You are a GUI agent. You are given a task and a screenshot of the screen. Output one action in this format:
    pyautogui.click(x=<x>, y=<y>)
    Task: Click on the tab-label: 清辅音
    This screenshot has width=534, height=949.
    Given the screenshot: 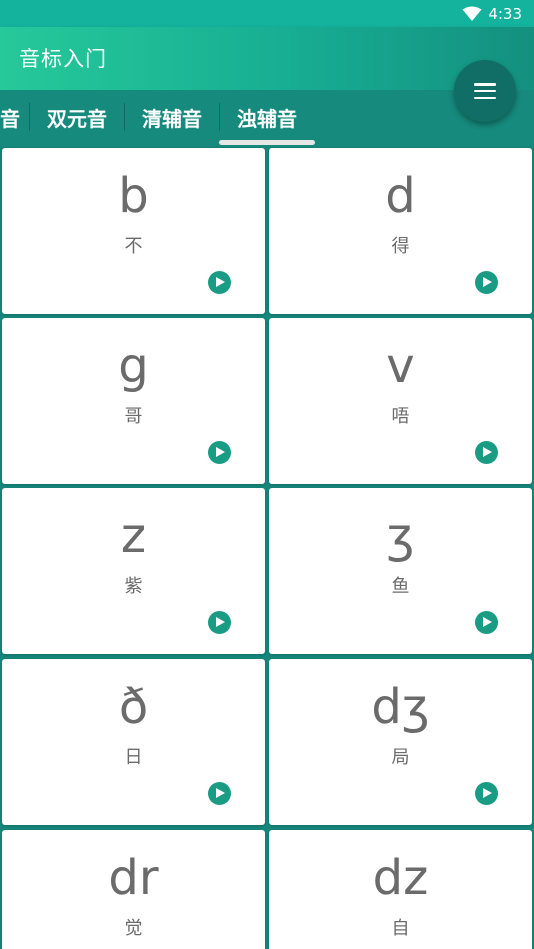 What is the action you would take?
    pyautogui.click(x=172, y=118)
    